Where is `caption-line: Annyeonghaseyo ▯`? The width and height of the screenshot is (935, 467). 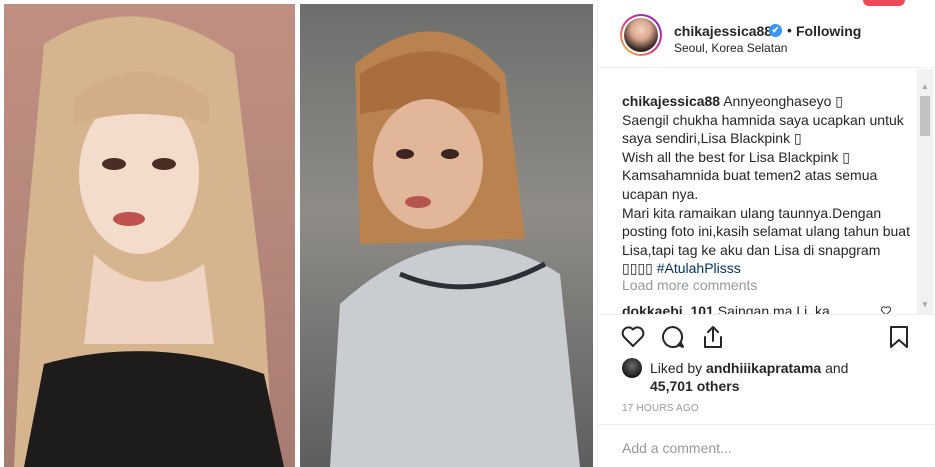 caption-line: Annyeonghaseyo ▯ is located at coordinates (782, 101).